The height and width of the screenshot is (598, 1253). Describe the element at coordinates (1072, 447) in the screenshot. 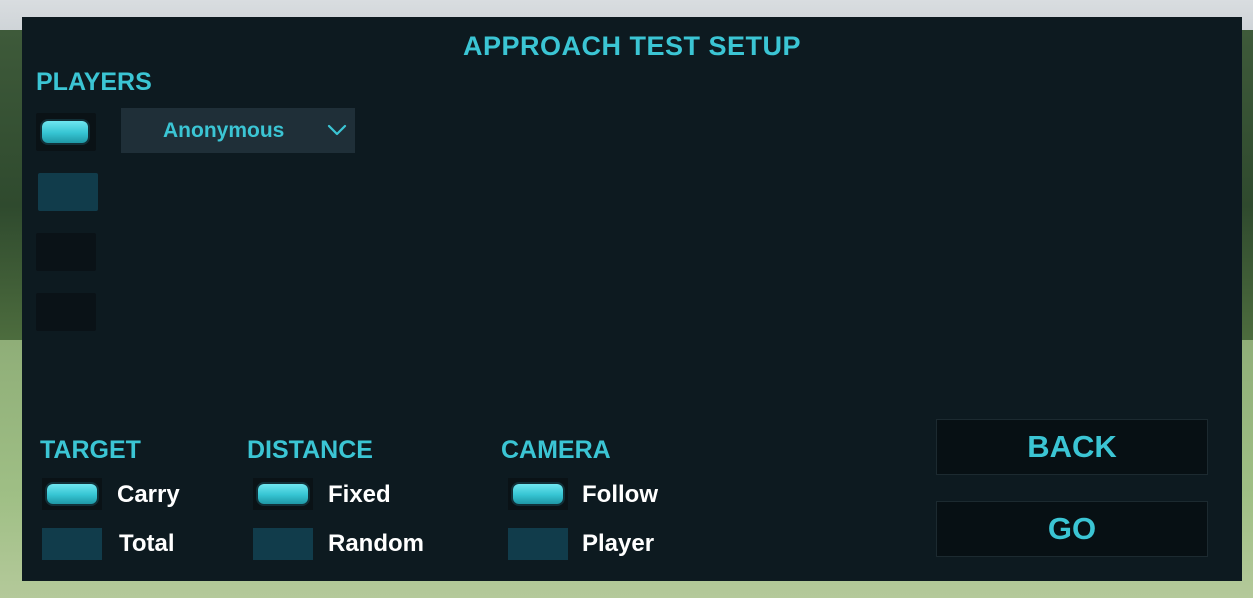

I see `back-button: BACK` at that location.